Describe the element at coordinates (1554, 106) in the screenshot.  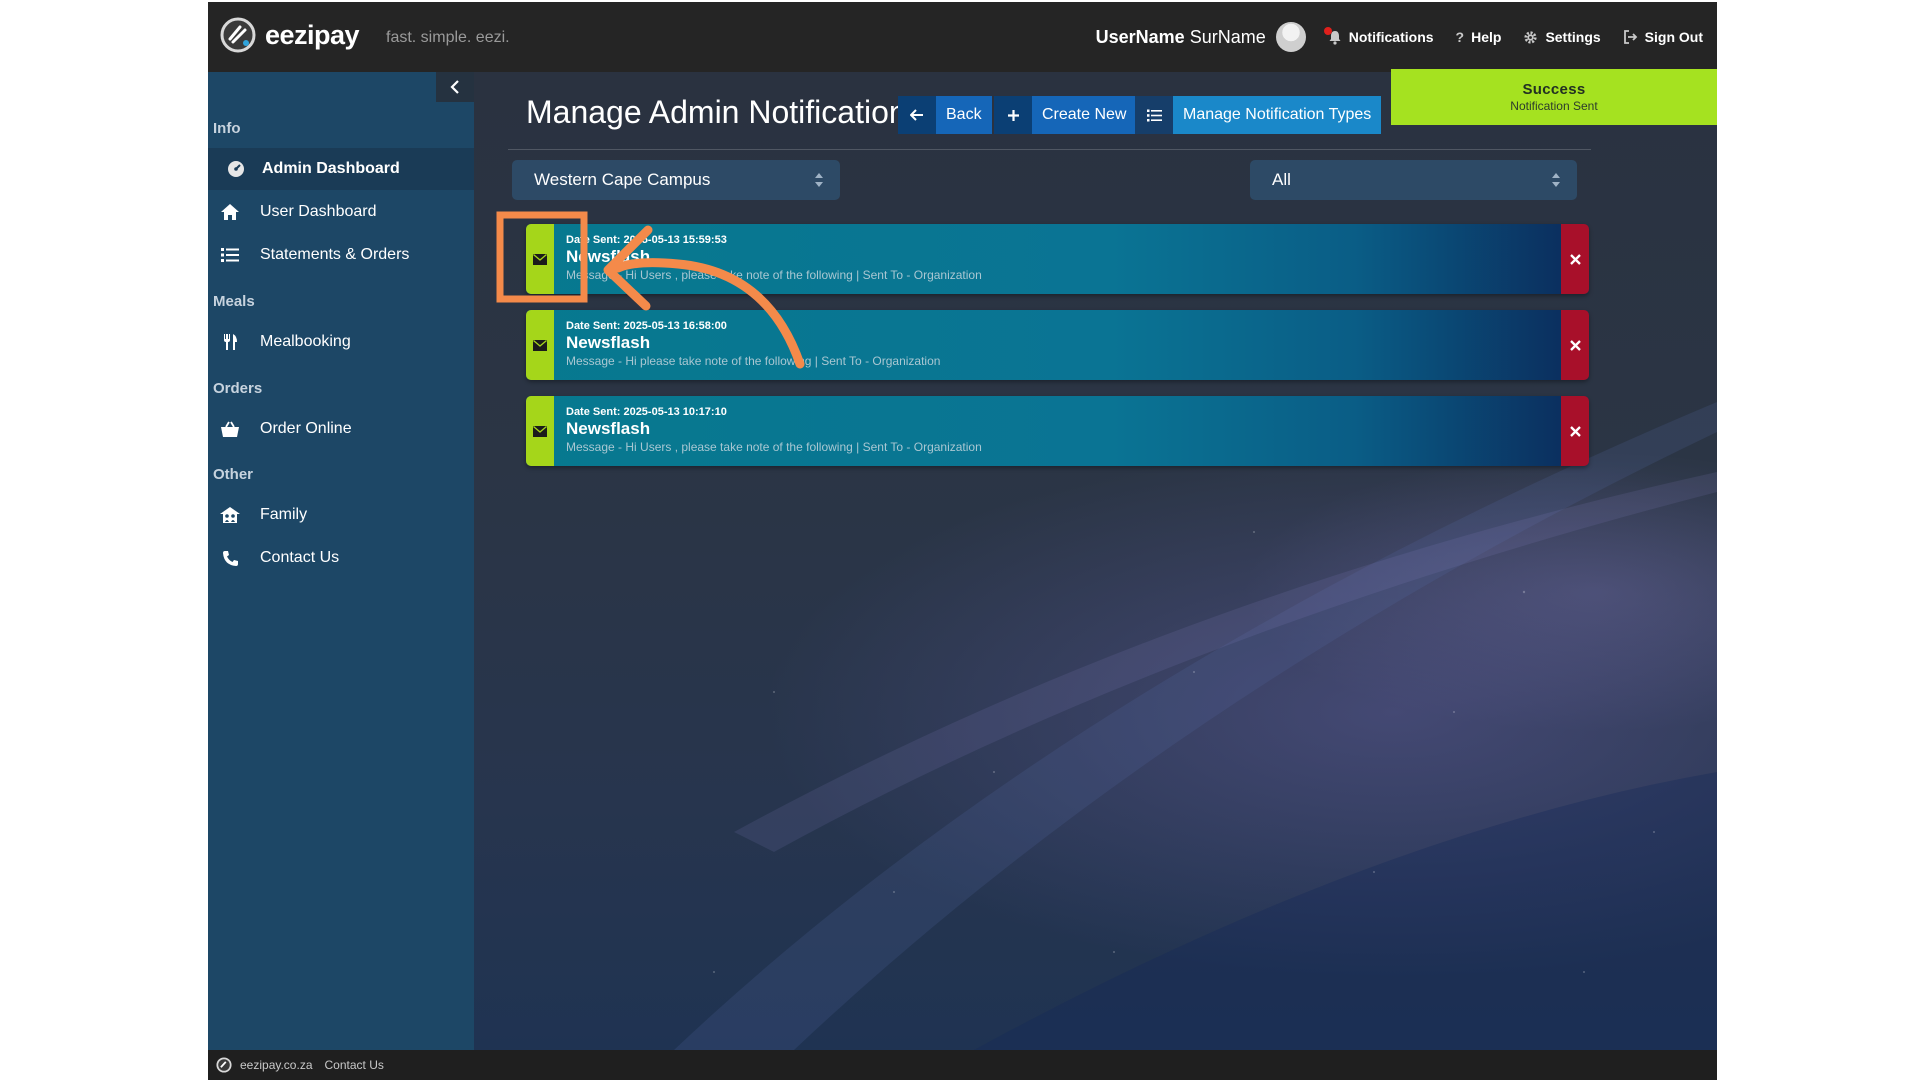
I see `toast-message: Notification Sent` at that location.